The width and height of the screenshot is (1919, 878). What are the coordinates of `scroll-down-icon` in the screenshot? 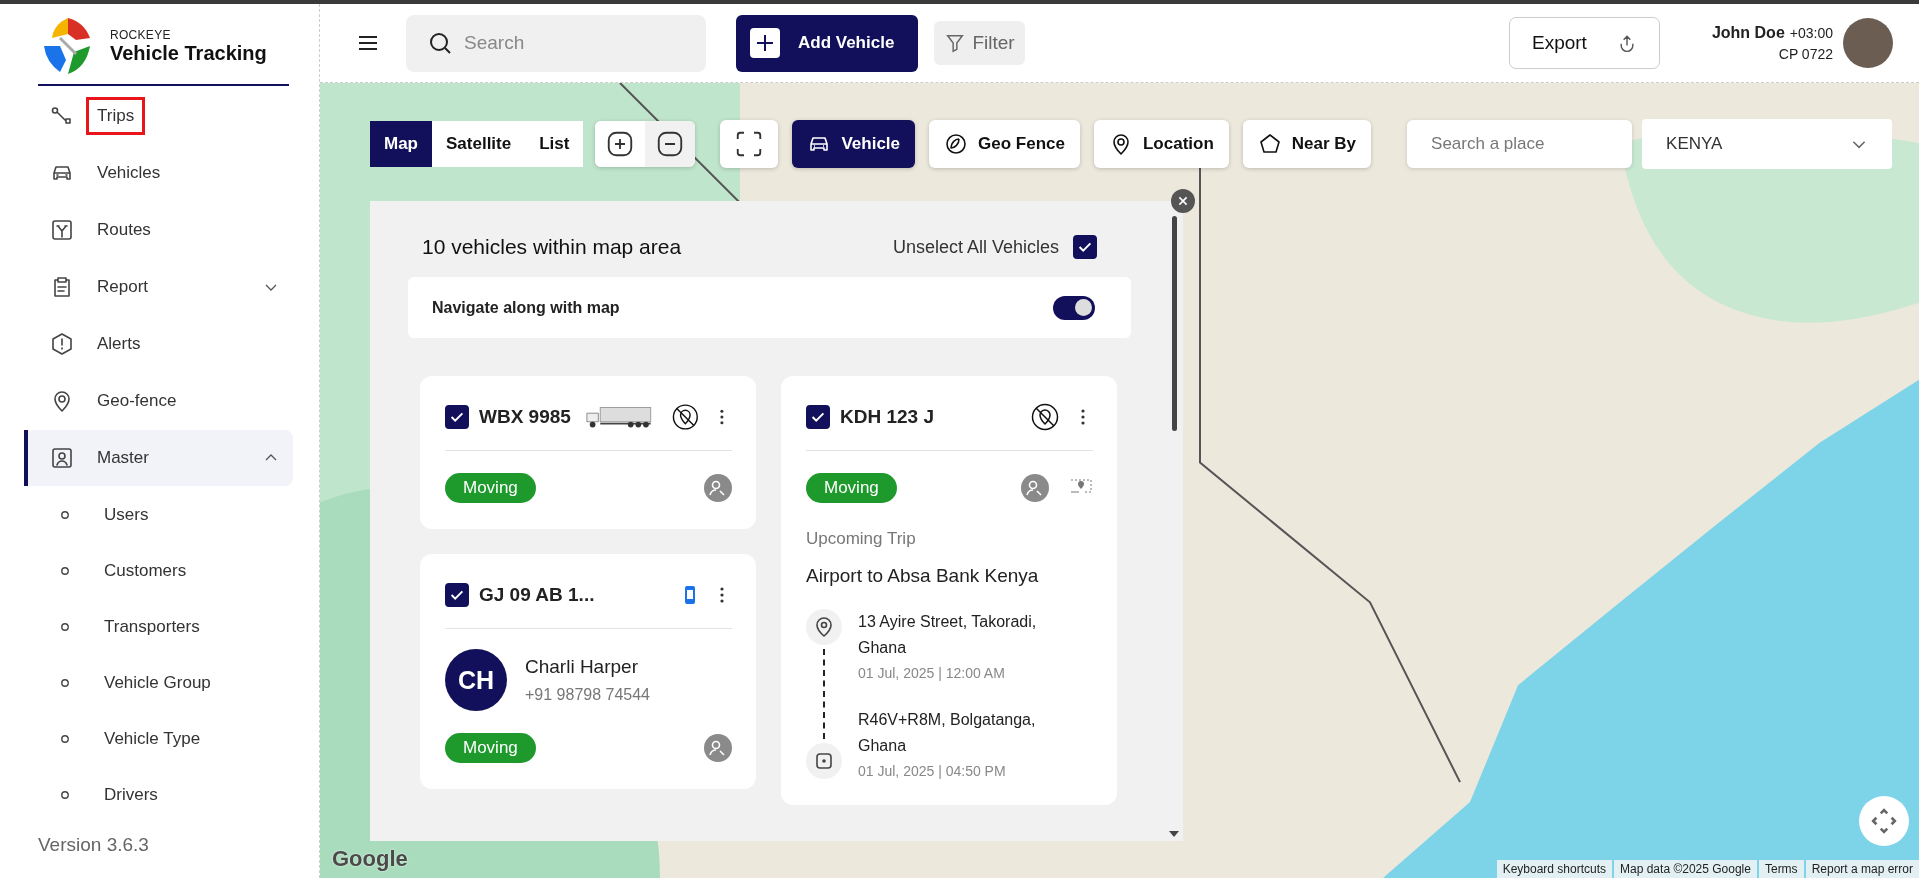 It's located at (1174, 834).